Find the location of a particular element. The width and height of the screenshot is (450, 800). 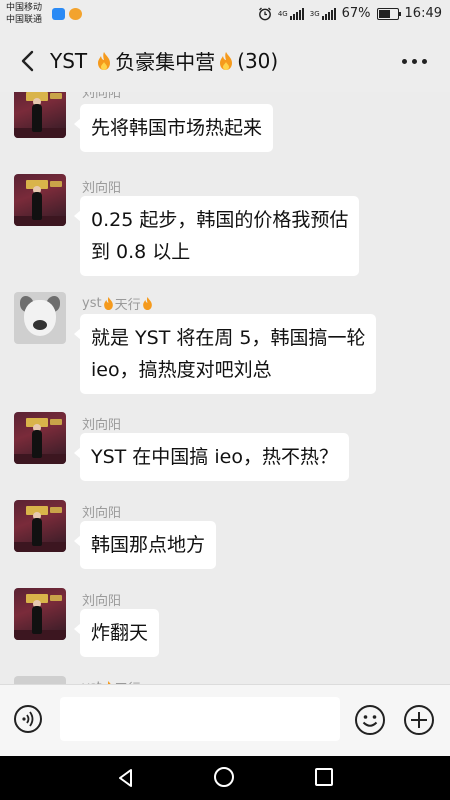

status-right: 4G 3G 67% 16:49 is located at coordinates (350, 13).